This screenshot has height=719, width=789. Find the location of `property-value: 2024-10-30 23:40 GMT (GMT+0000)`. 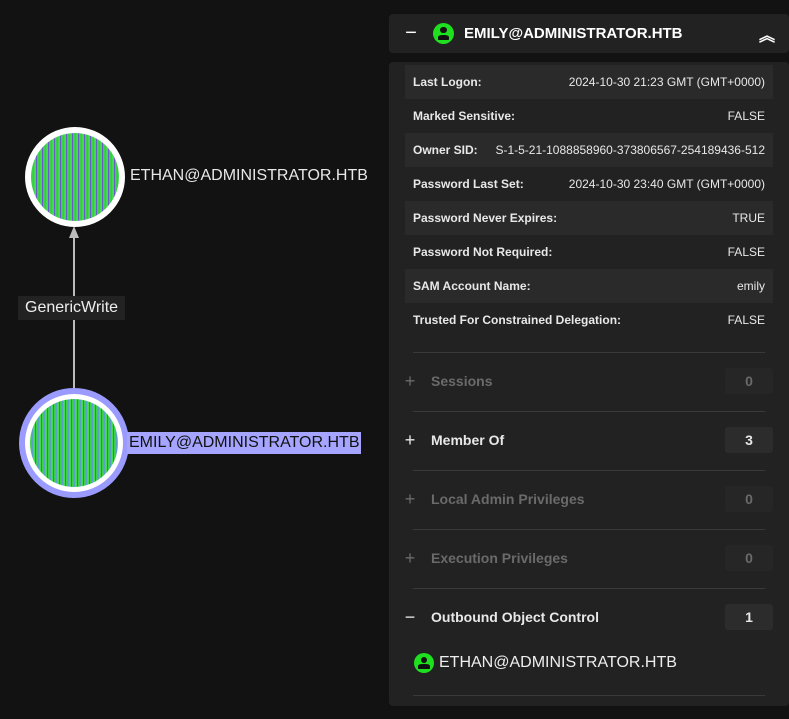

property-value: 2024-10-30 23:40 GMT (GMT+0000) is located at coordinates (666, 184).